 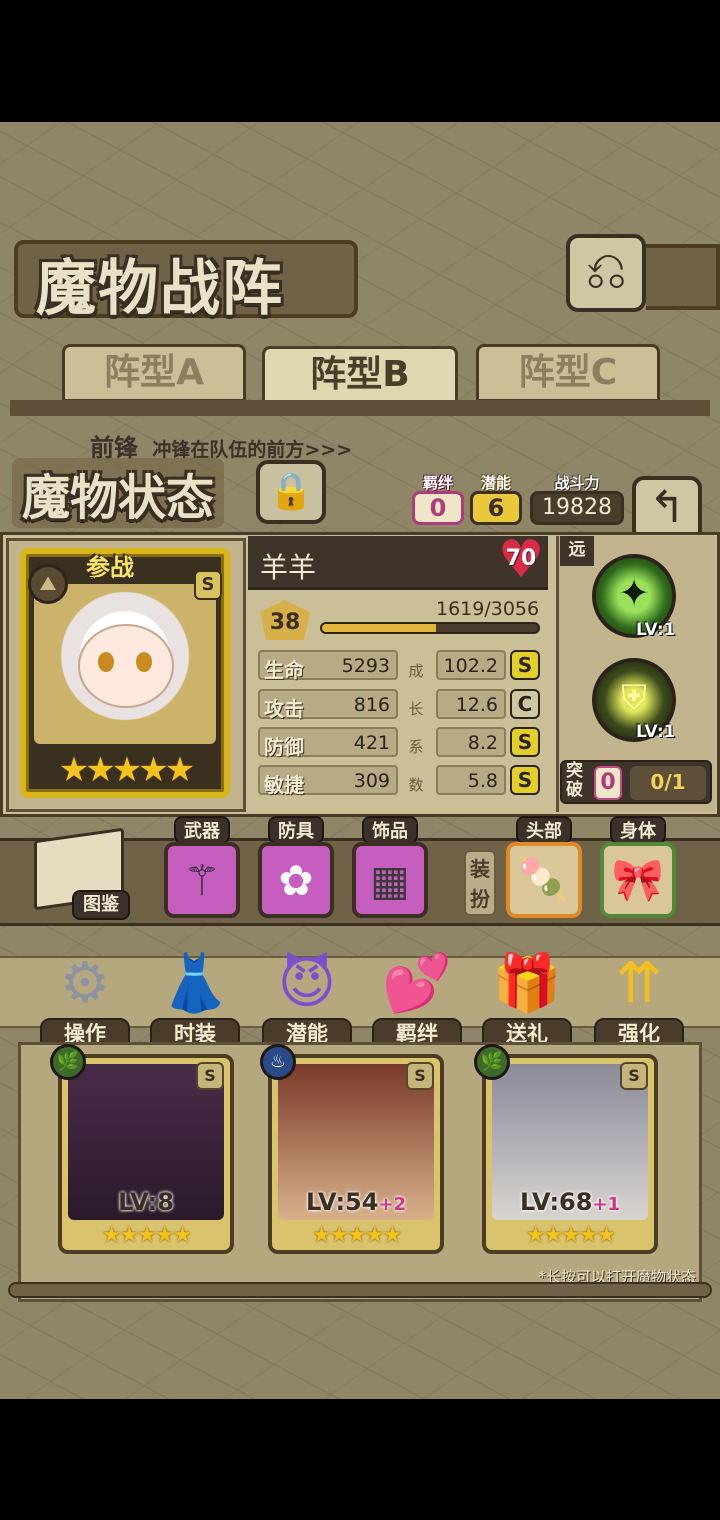 What do you see at coordinates (639, 983) in the screenshot?
I see `upgrade-arrows-icon: ⇈` at bounding box center [639, 983].